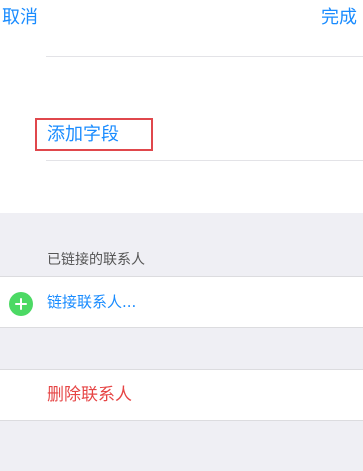 Image resolution: width=363 pixels, height=471 pixels. What do you see at coordinates (83, 134) in the screenshot?
I see `add-field-label: 添加字段` at bounding box center [83, 134].